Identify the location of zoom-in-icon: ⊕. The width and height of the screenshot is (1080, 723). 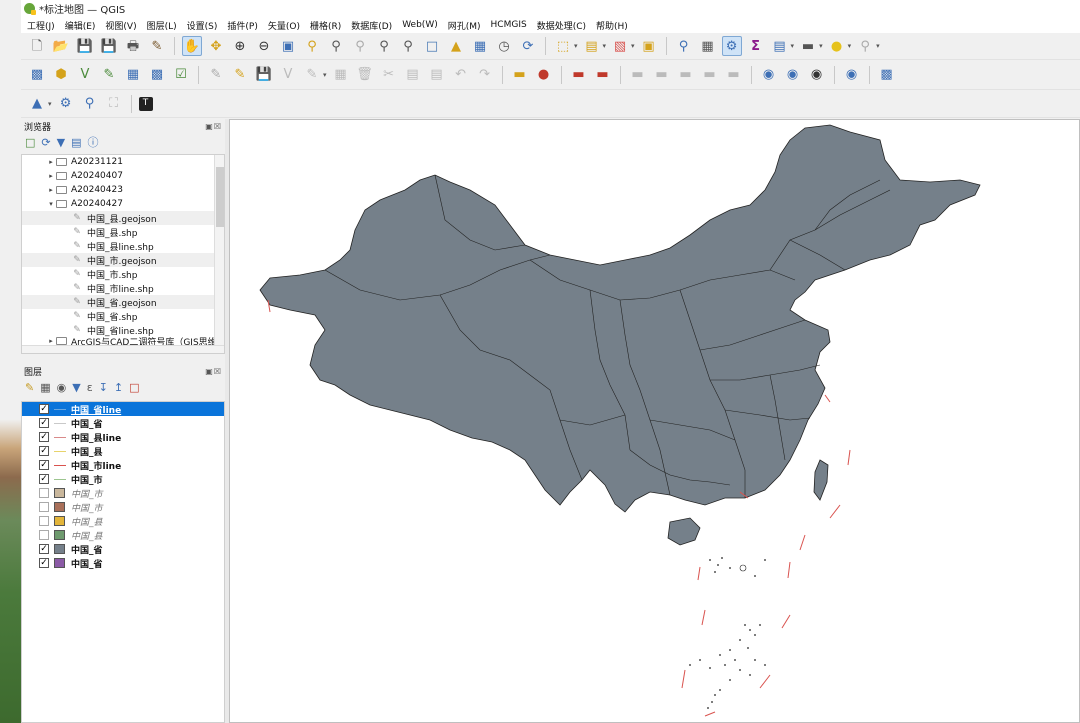
(240, 46).